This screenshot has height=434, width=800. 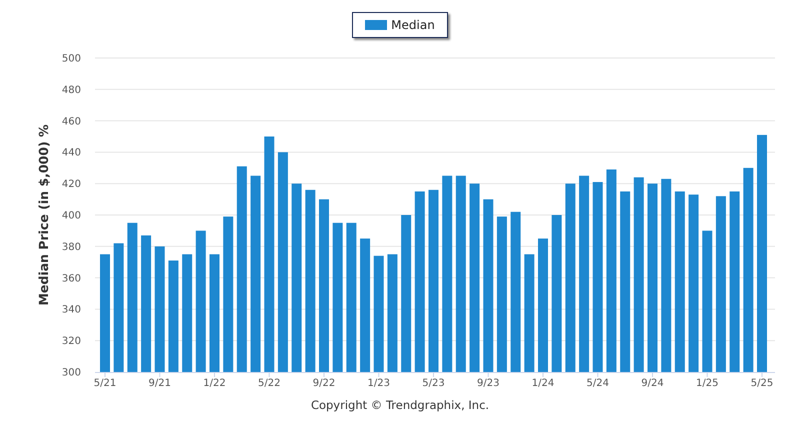 I want to click on axis-label: 9/22, so click(x=324, y=383).